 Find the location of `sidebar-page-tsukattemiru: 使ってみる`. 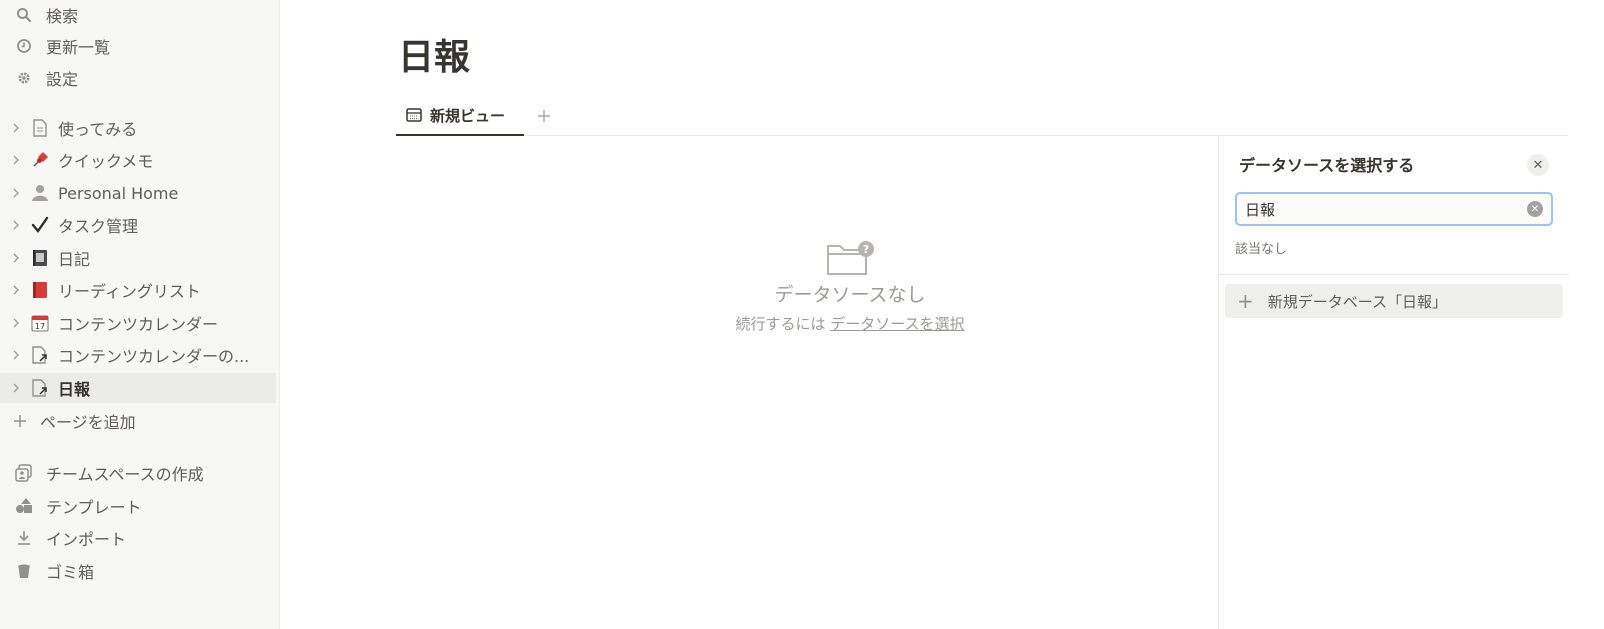

sidebar-page-tsukattemiru: 使ってみる is located at coordinates (138, 128).